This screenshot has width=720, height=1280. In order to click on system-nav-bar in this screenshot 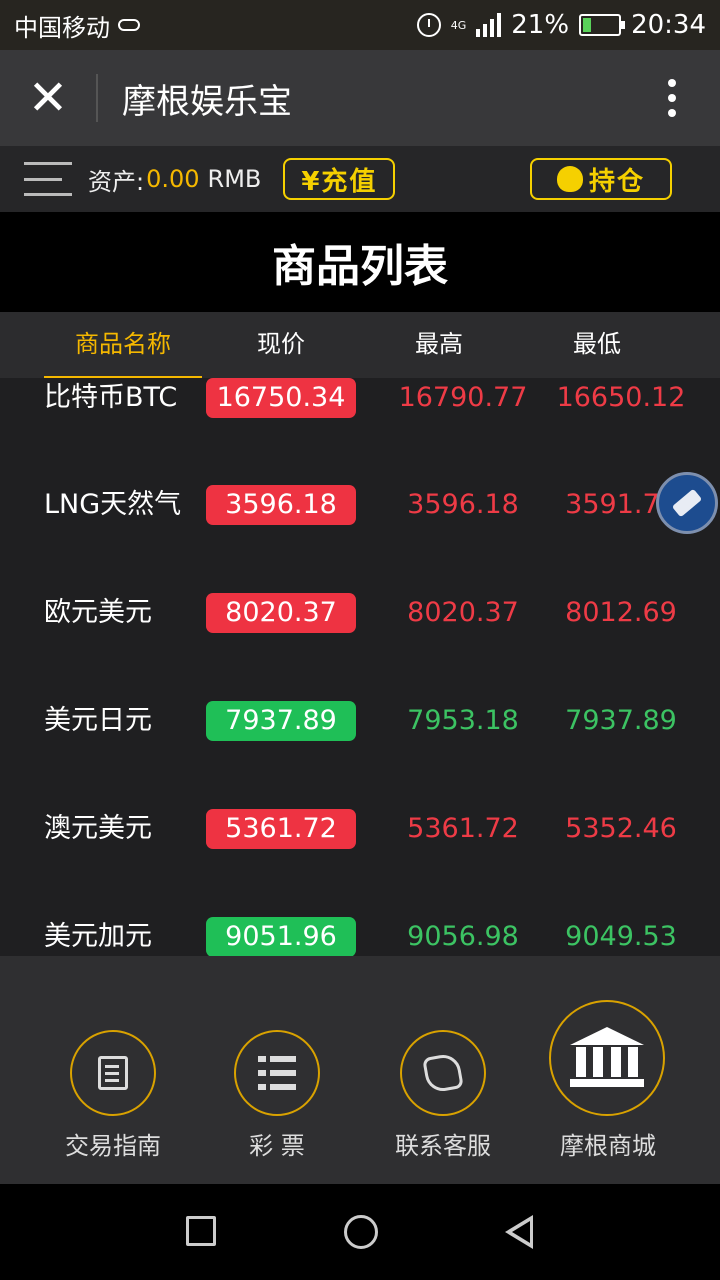, I will do `click(360, 1232)`.